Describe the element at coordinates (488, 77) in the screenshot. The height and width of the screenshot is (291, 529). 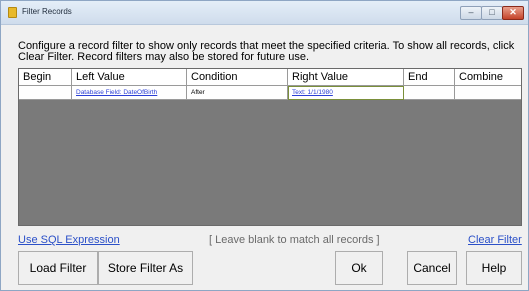
I see `column-header-combine: Combine` at that location.